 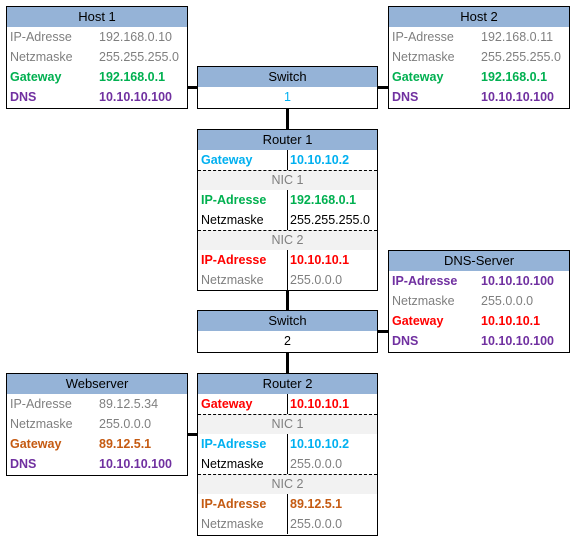 I want to click on field-row: Gateway 89.12.5.1, so click(x=97, y=444).